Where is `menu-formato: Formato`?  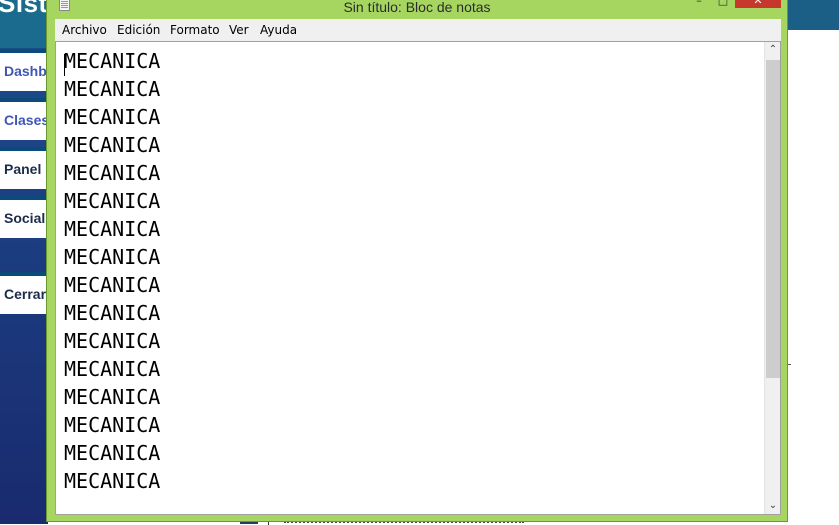 menu-formato: Formato is located at coordinates (195, 30).